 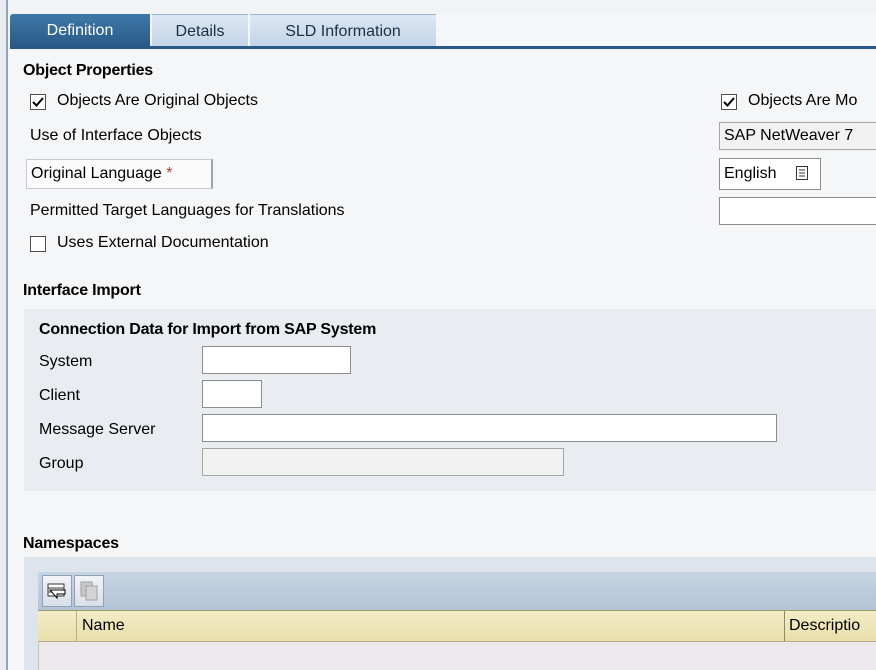 What do you see at coordinates (442, 7) in the screenshot?
I see `top-spacer` at bounding box center [442, 7].